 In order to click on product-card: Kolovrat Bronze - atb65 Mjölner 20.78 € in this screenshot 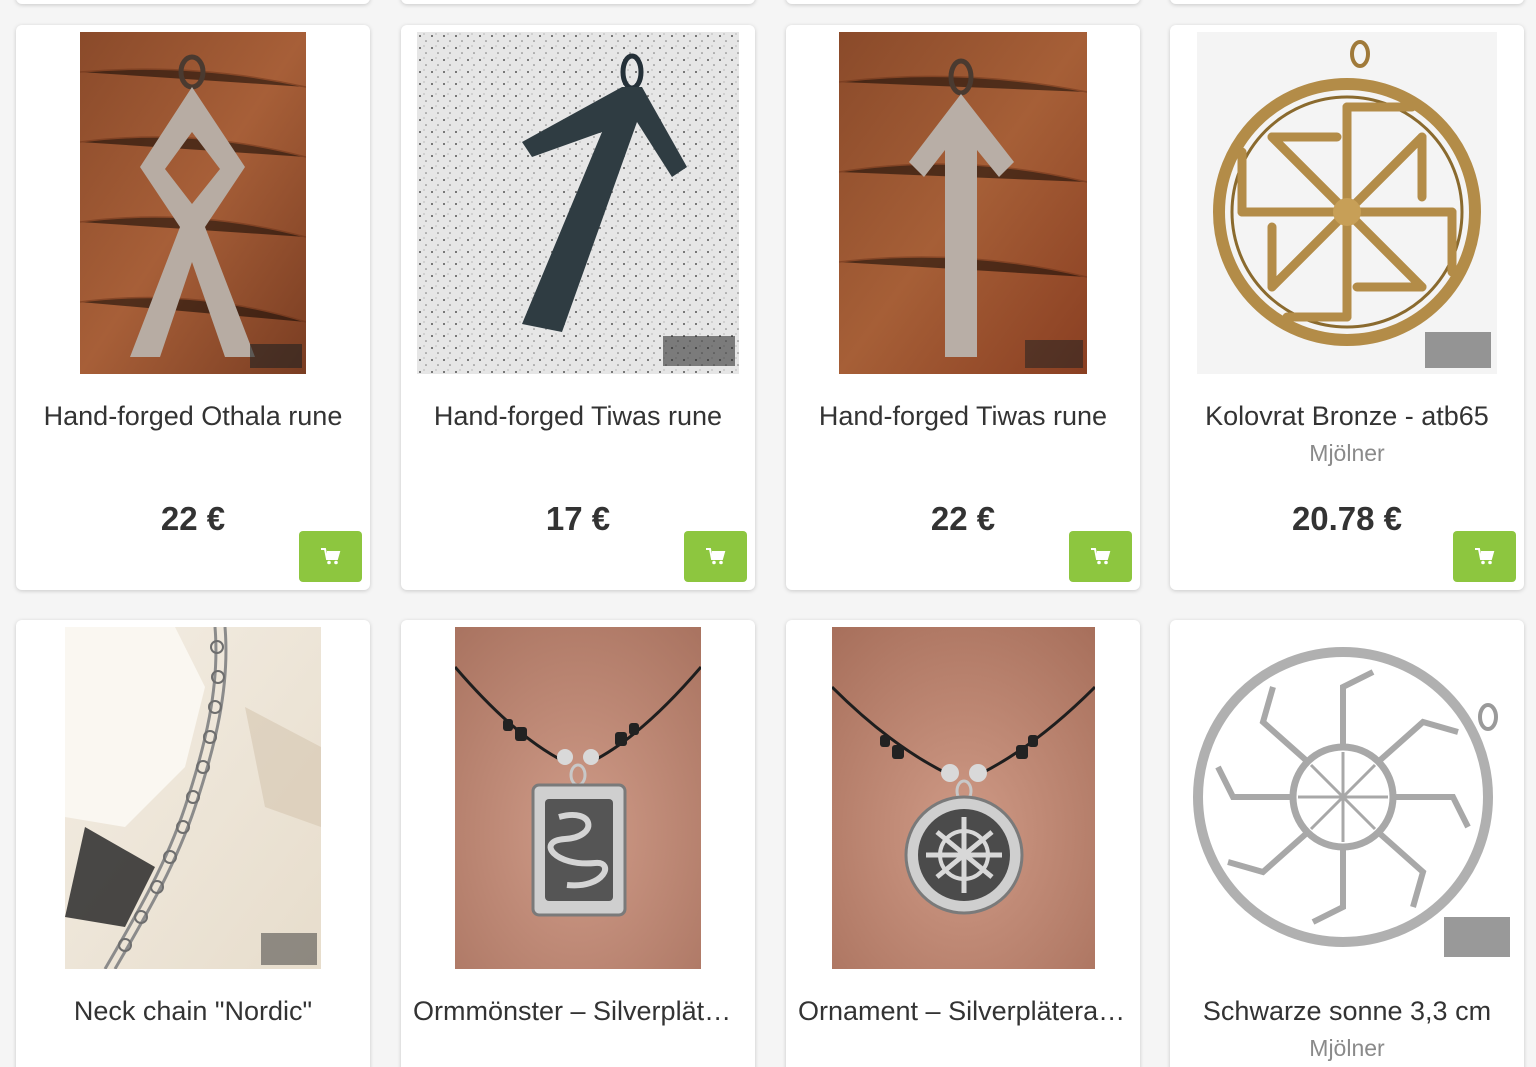, I will do `click(1347, 307)`.